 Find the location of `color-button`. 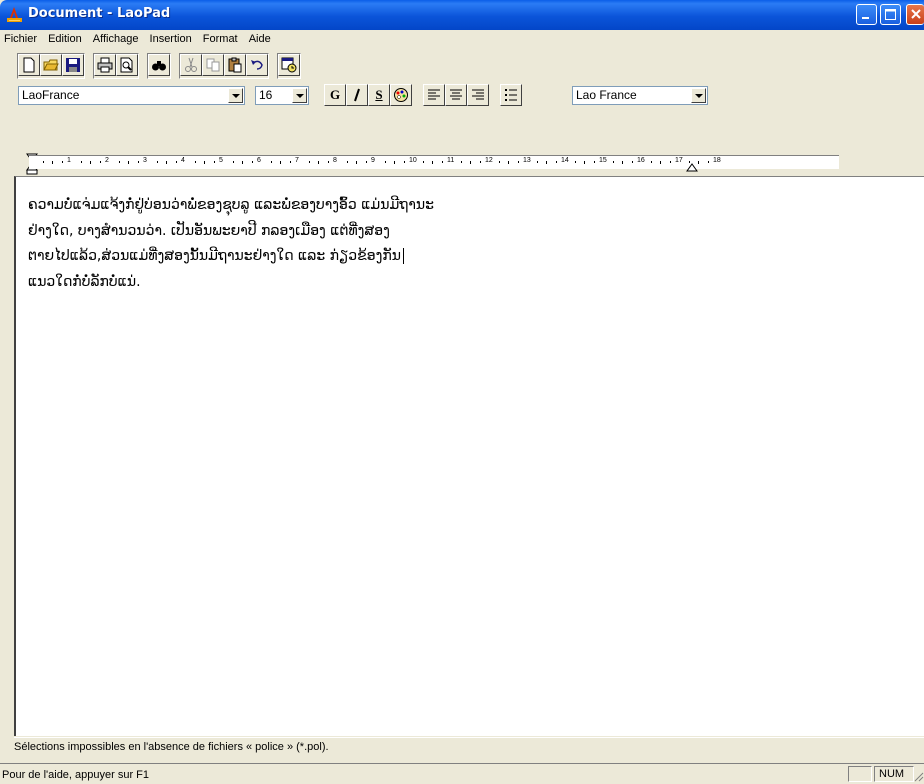

color-button is located at coordinates (401, 95).